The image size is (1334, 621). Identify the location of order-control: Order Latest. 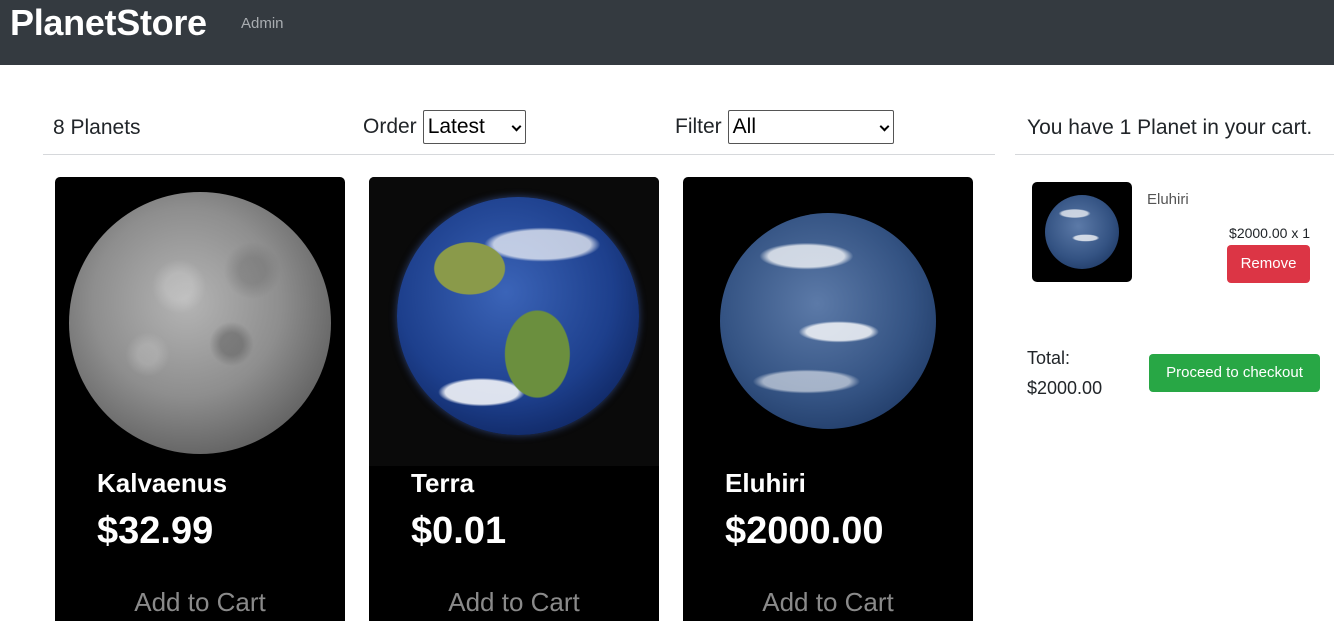
(444, 127).